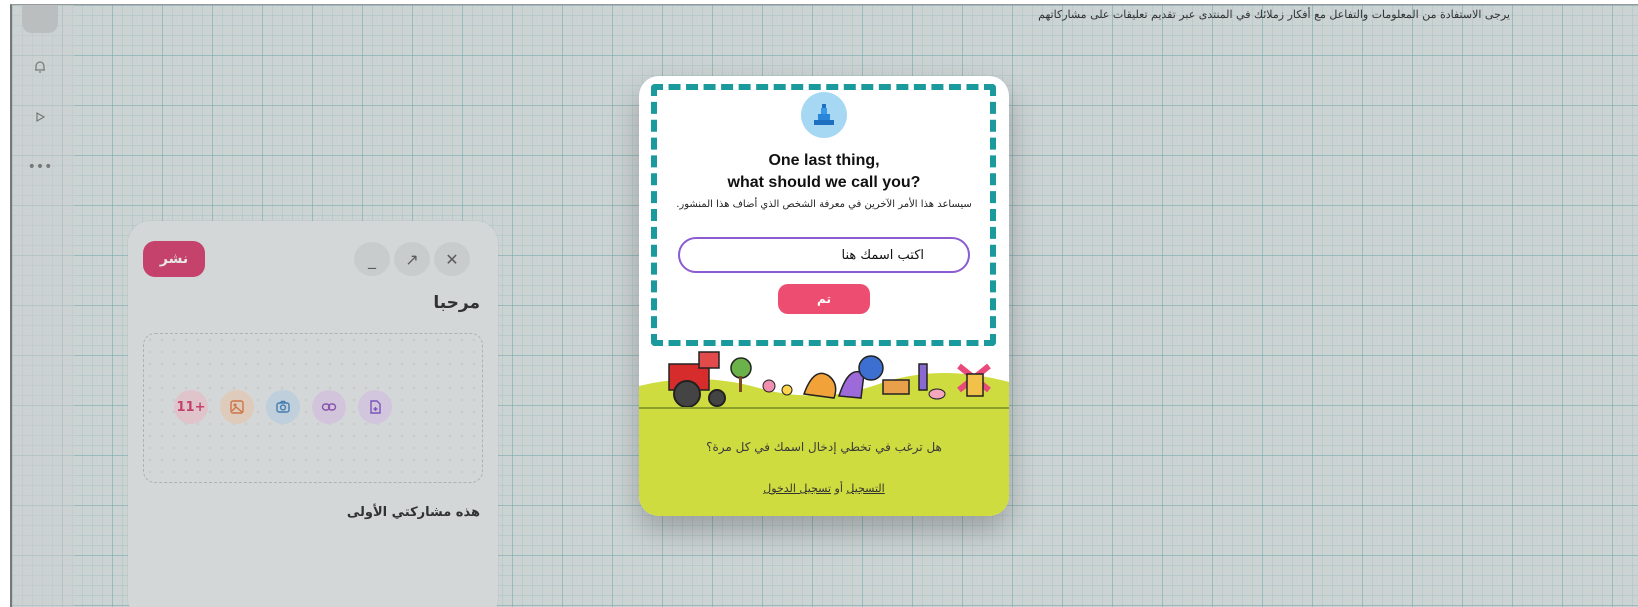 The height and width of the screenshot is (607, 1638). I want to click on link-icon, so click(329, 407).